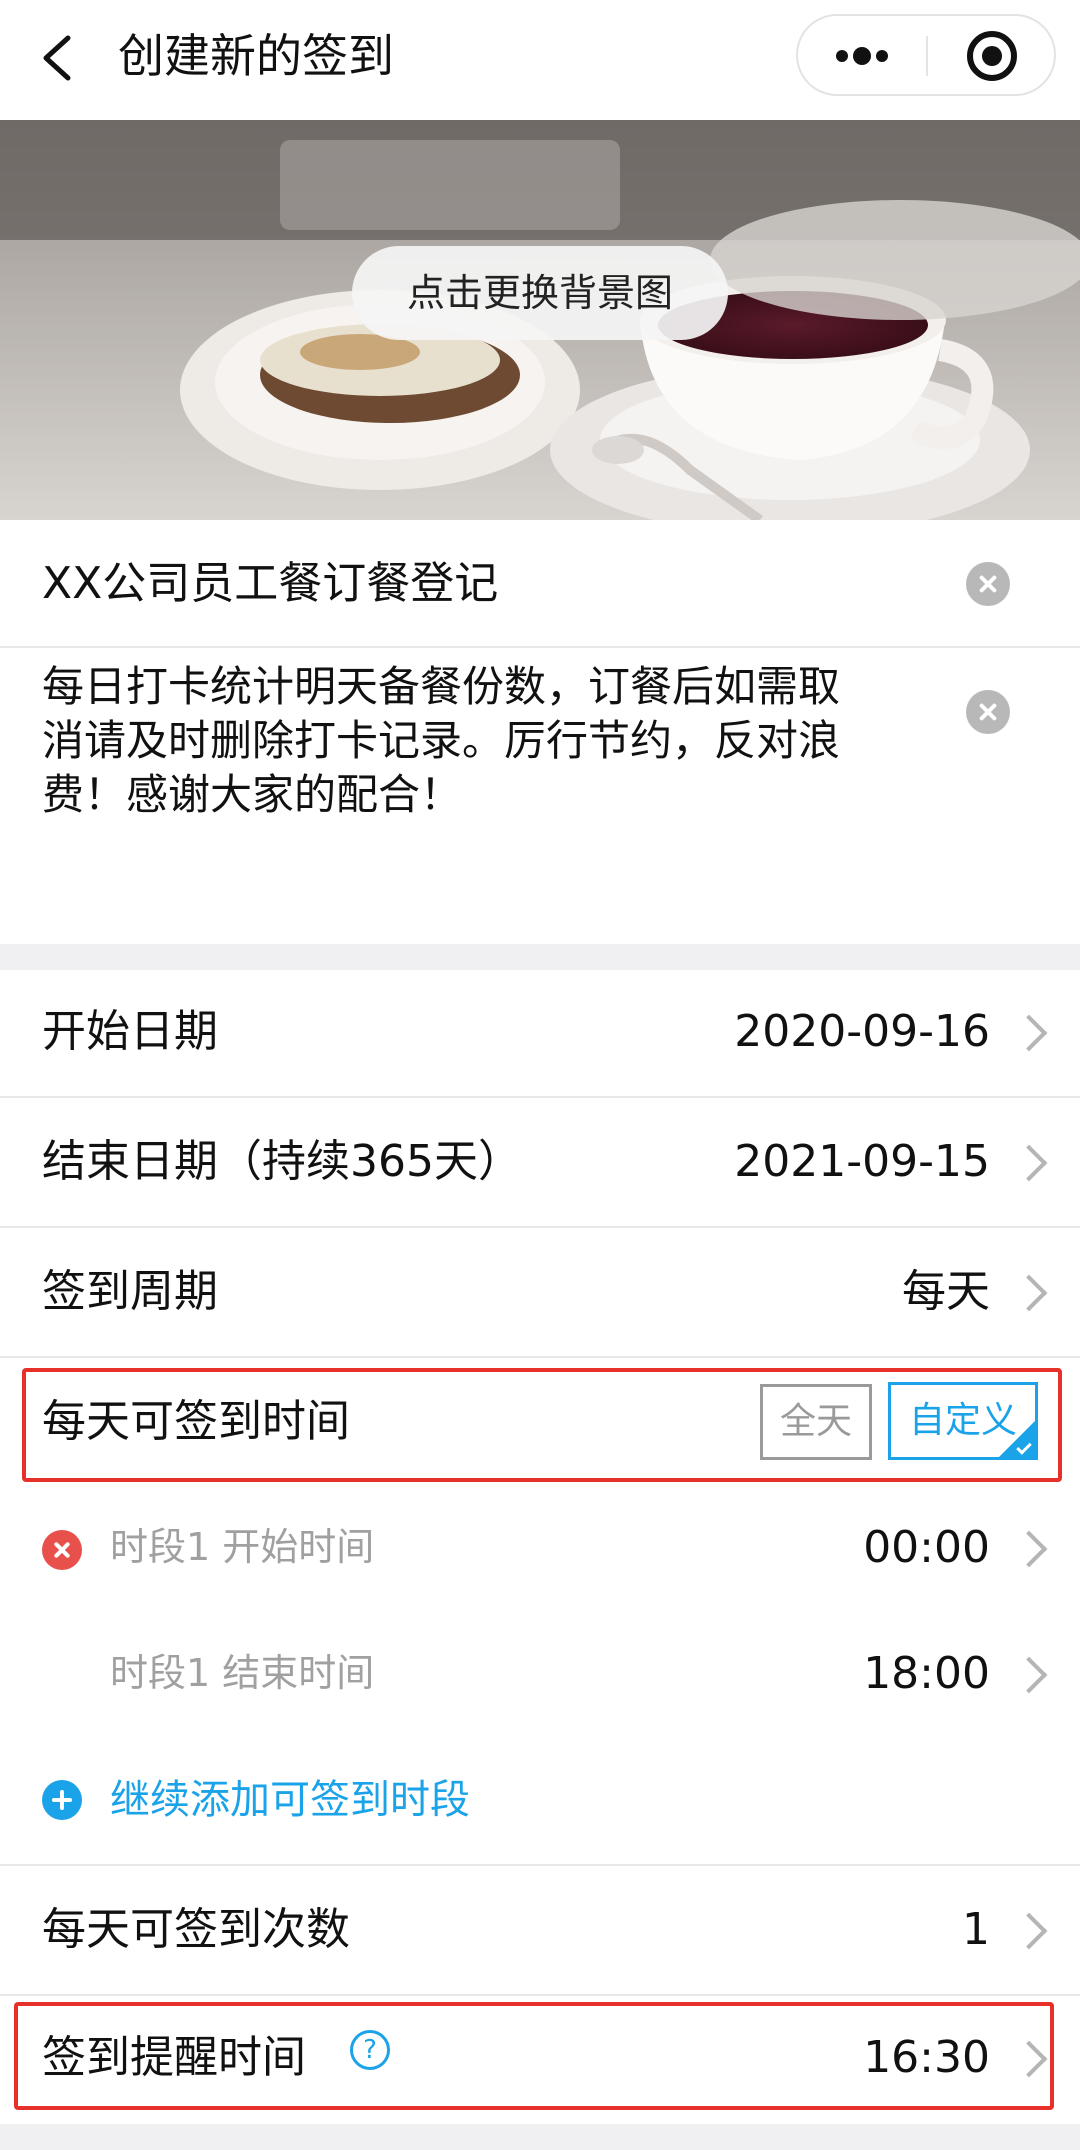 The width and height of the screenshot is (1080, 2150). What do you see at coordinates (130, 1031) in the screenshot?
I see `start-date-label: 开始日期` at bounding box center [130, 1031].